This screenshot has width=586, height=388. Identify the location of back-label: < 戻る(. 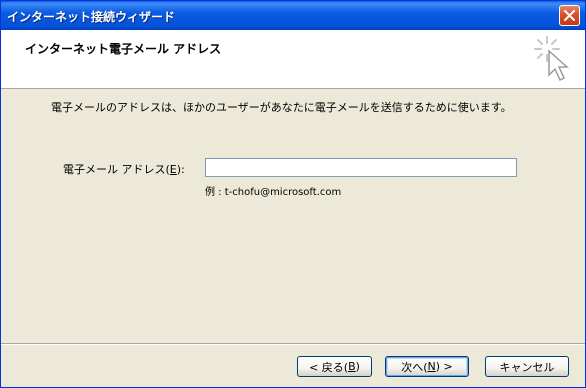
(329, 367).